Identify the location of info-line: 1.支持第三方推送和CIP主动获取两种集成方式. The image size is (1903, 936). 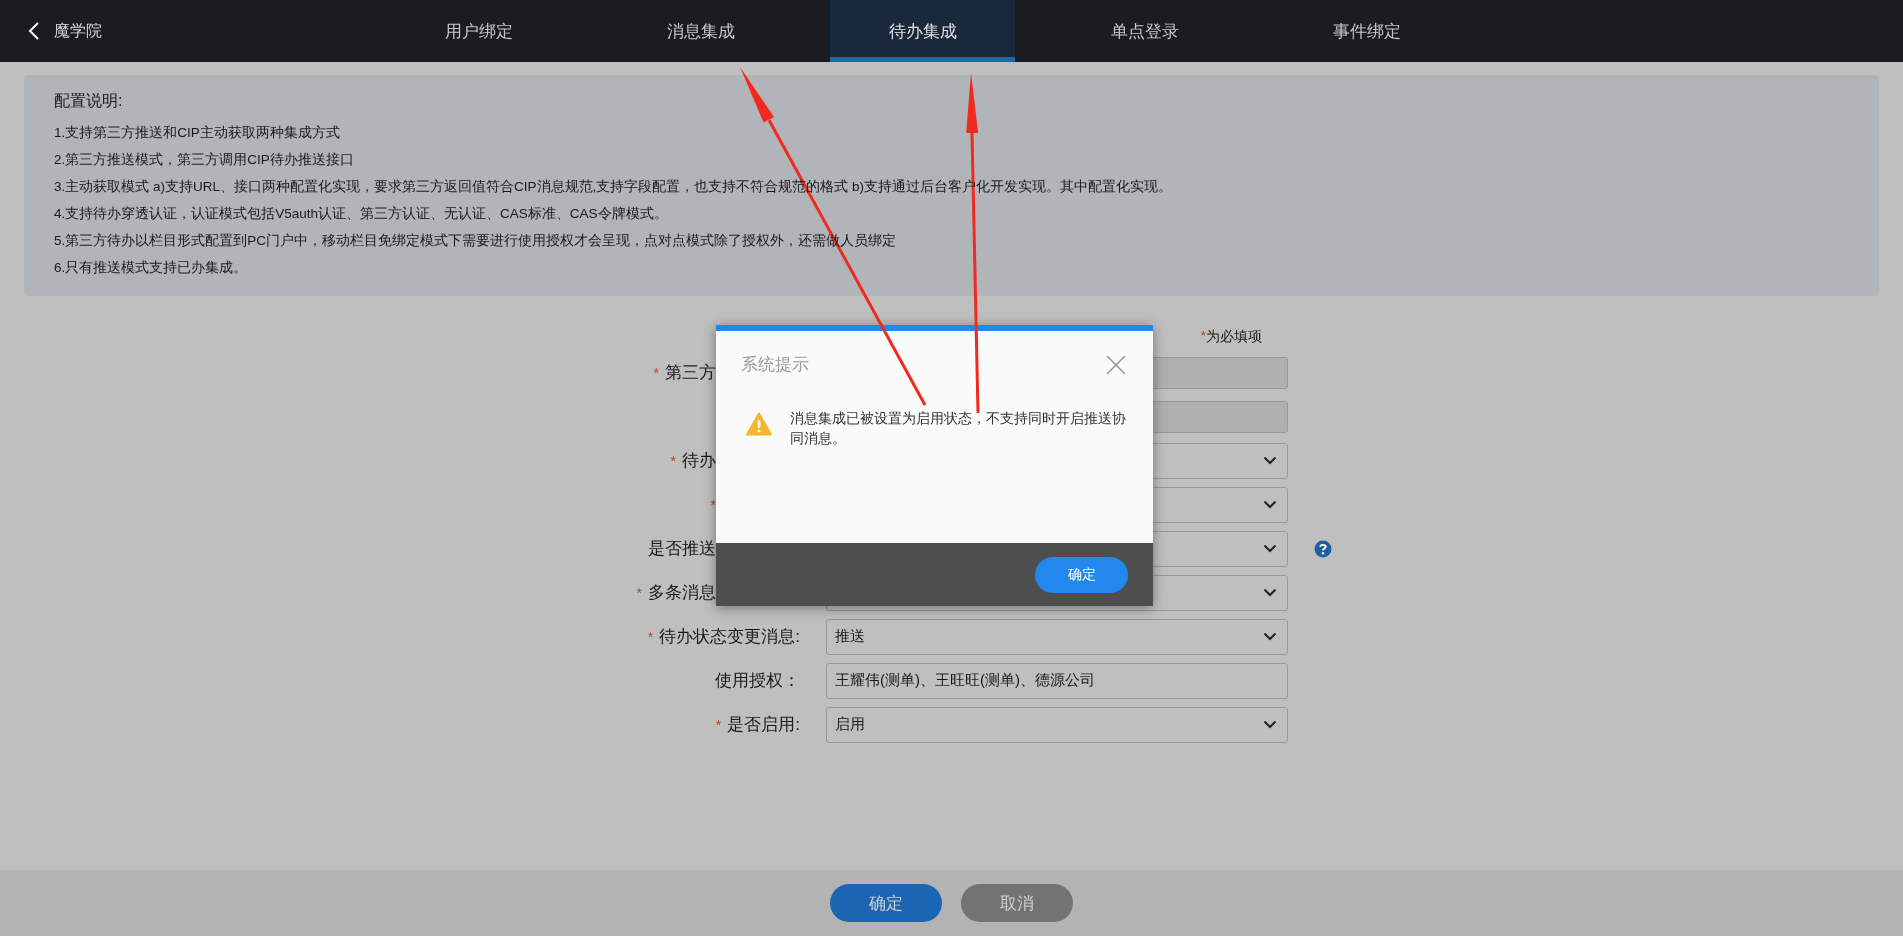
(197, 133).